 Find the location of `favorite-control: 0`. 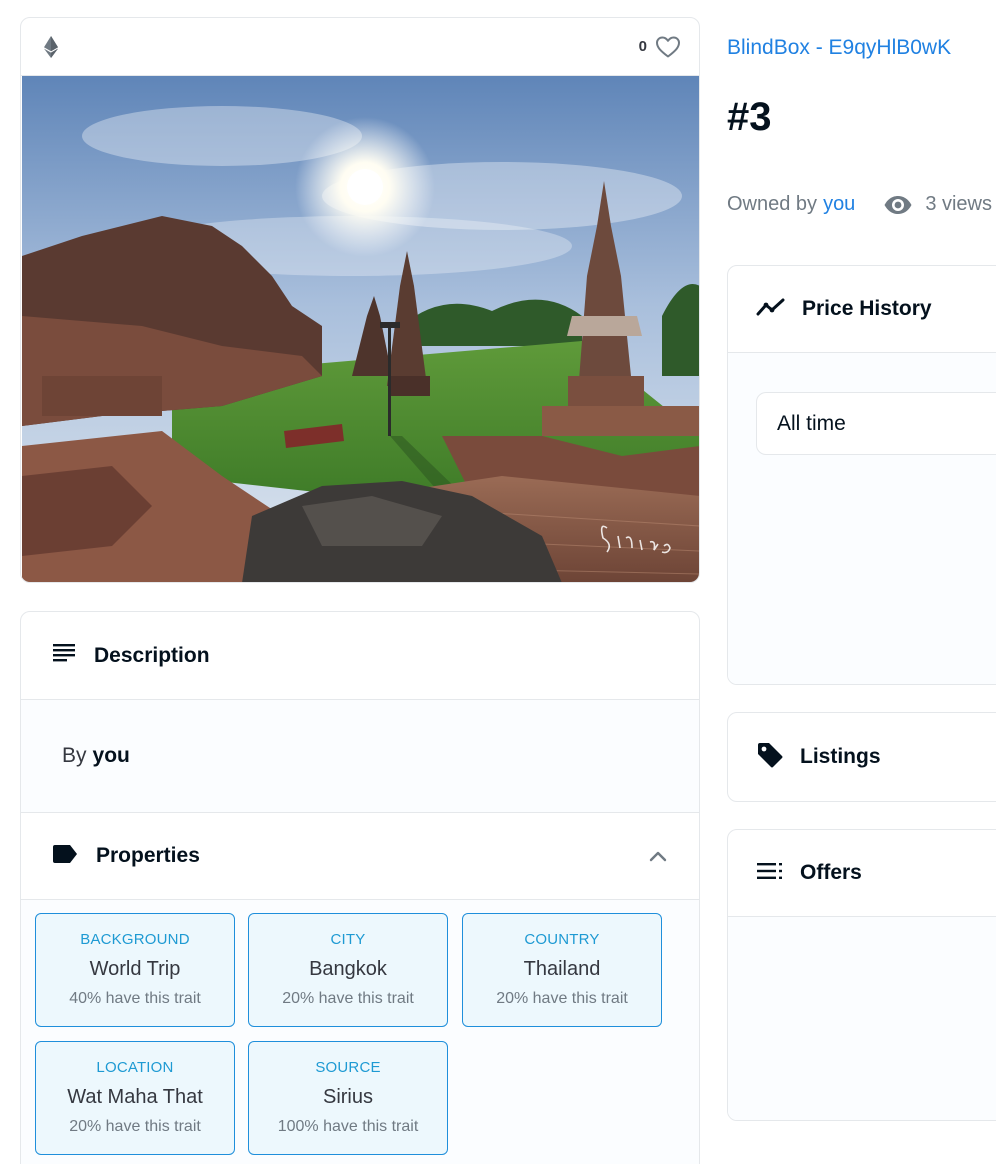

favorite-control: 0 is located at coordinates (660, 47).